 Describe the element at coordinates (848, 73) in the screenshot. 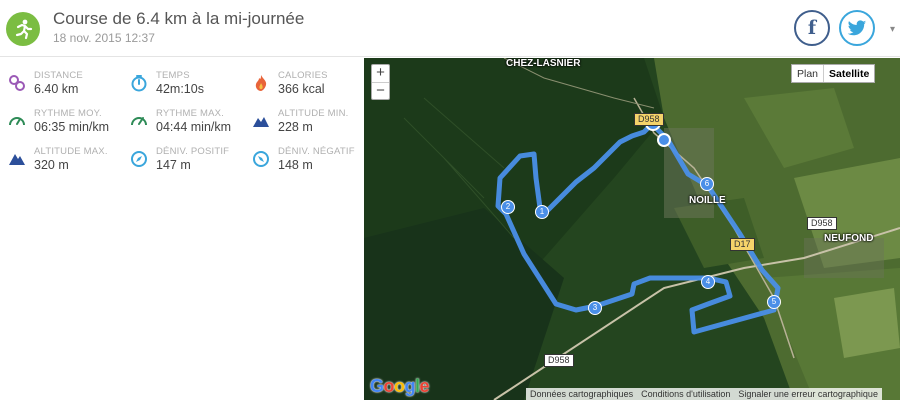

I see `map-type-satellite-button: Satellite` at that location.